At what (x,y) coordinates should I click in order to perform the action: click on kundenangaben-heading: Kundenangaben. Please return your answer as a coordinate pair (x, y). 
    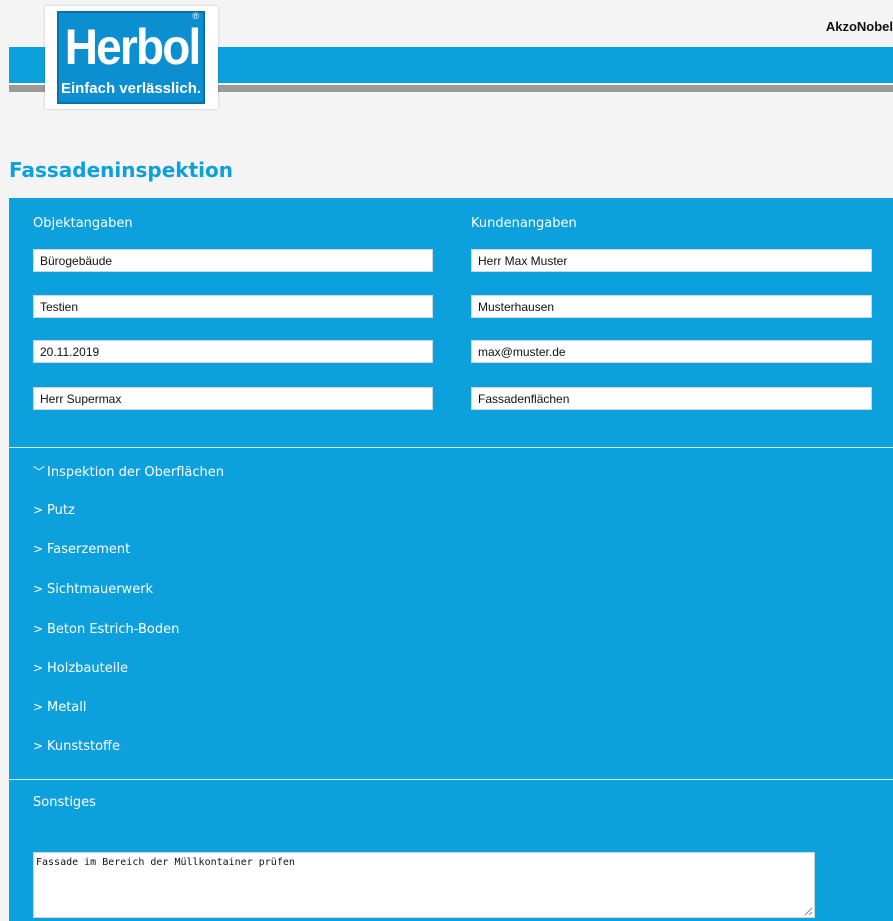
    Looking at the image, I should click on (524, 223).